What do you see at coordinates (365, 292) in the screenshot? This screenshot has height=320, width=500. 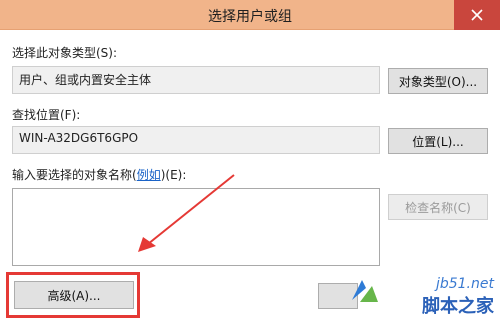 I see `watermark-logo` at bounding box center [365, 292].